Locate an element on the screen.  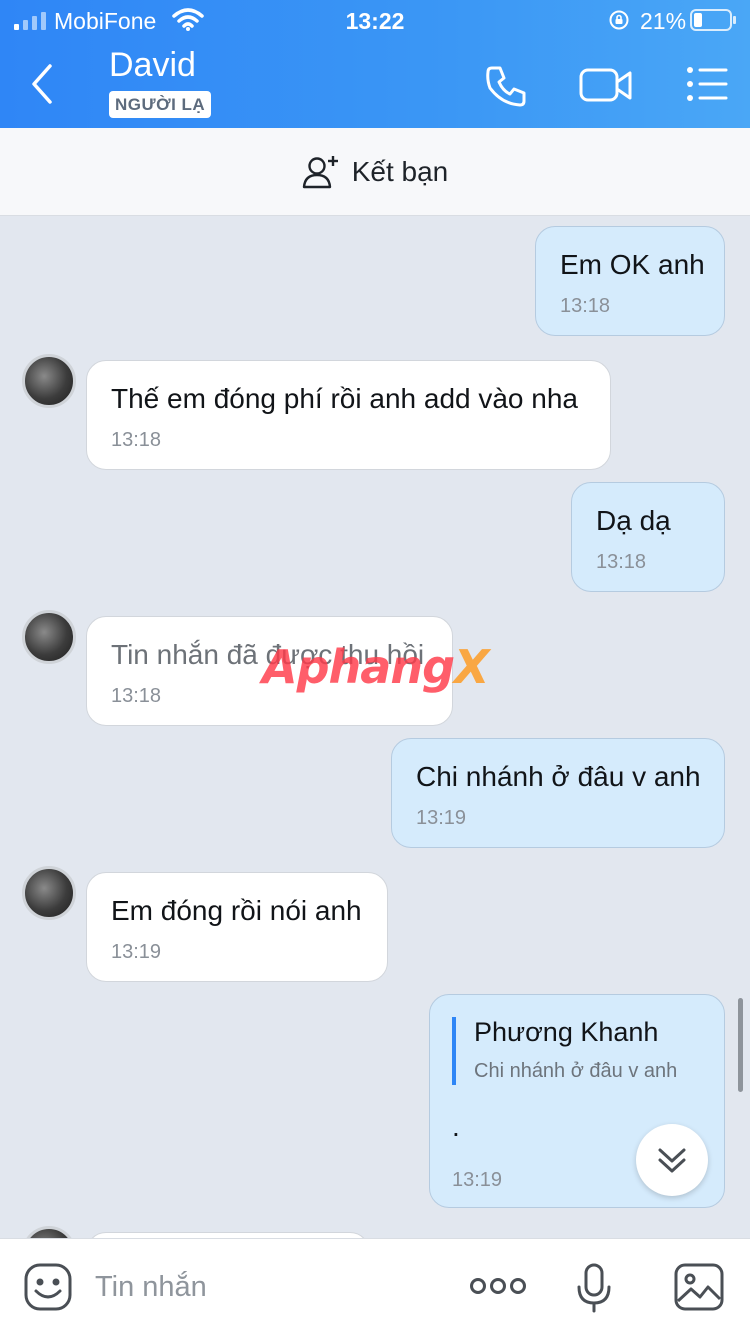
watermark-logo: AphangX is located at coordinates (375, 667).